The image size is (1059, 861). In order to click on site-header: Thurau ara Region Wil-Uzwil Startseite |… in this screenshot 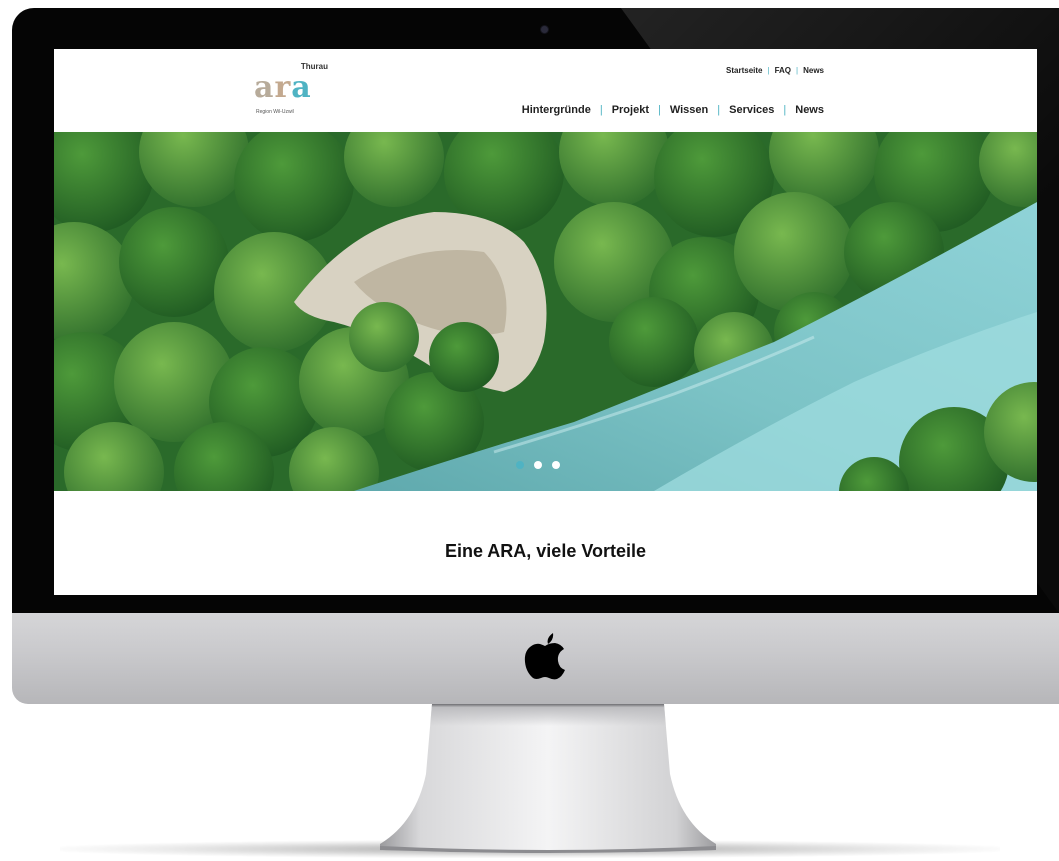, I will do `click(545, 90)`.